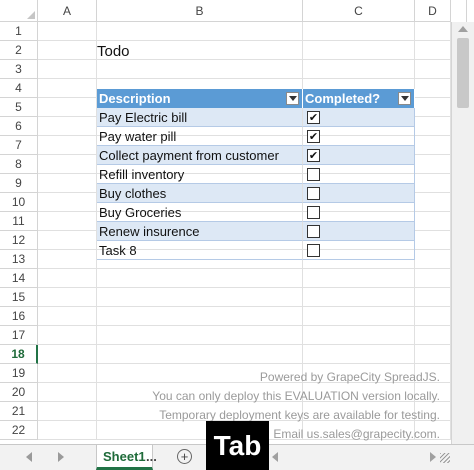 The image size is (474, 470). What do you see at coordinates (200, 212) in the screenshot?
I see `todo-description-cell: Buy Groceries` at bounding box center [200, 212].